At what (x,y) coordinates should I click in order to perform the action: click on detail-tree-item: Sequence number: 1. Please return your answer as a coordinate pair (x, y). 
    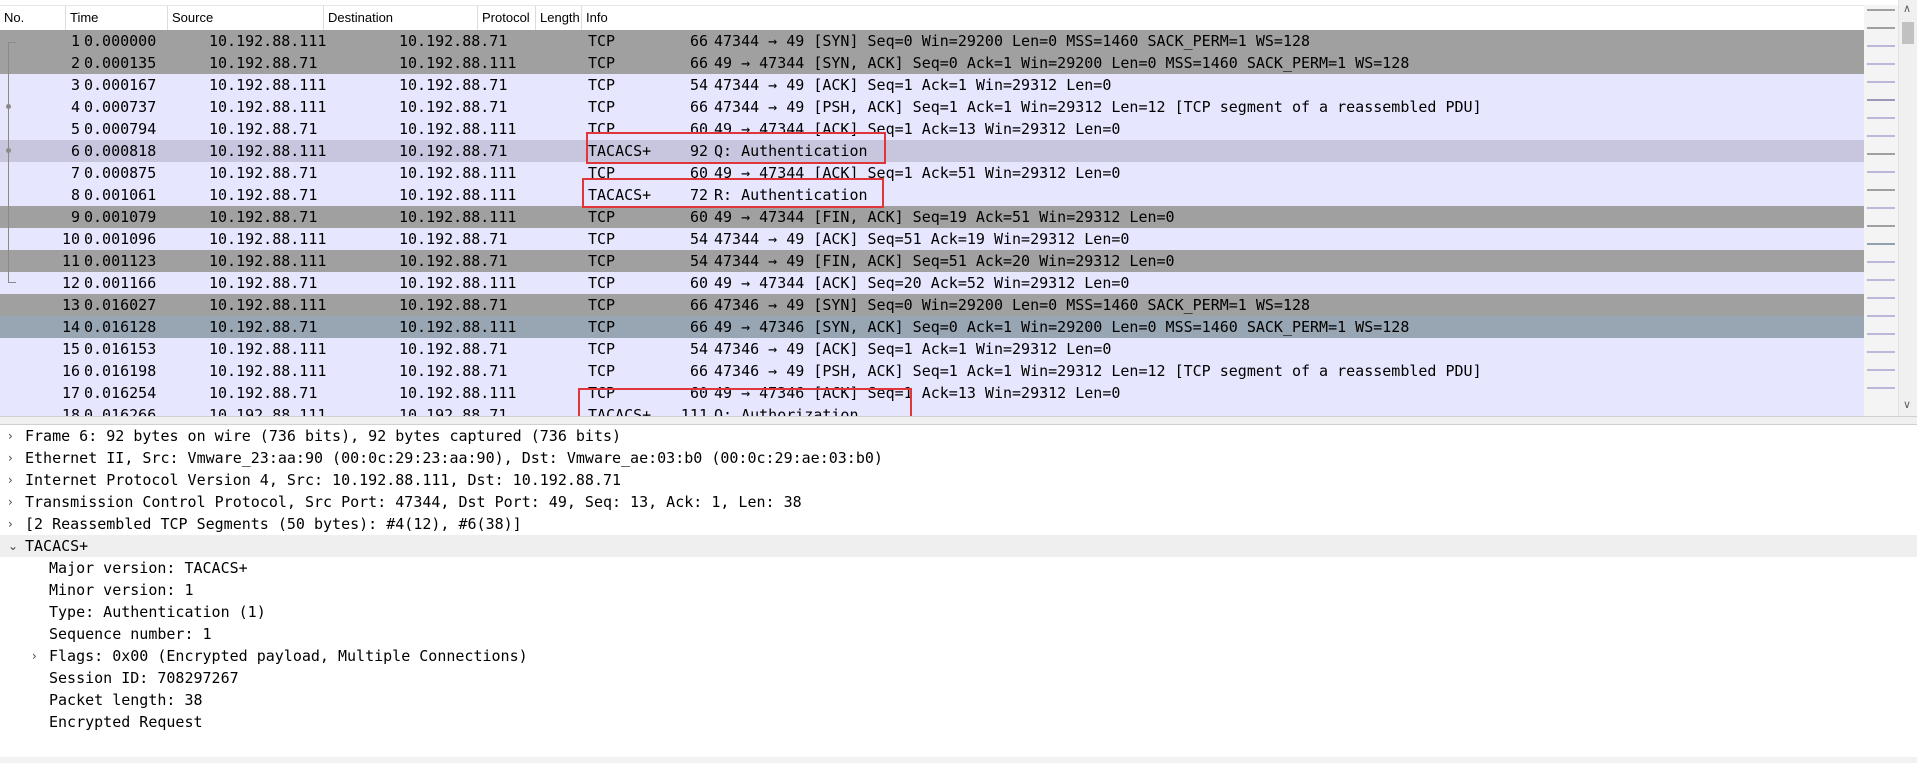
    Looking at the image, I should click on (958, 634).